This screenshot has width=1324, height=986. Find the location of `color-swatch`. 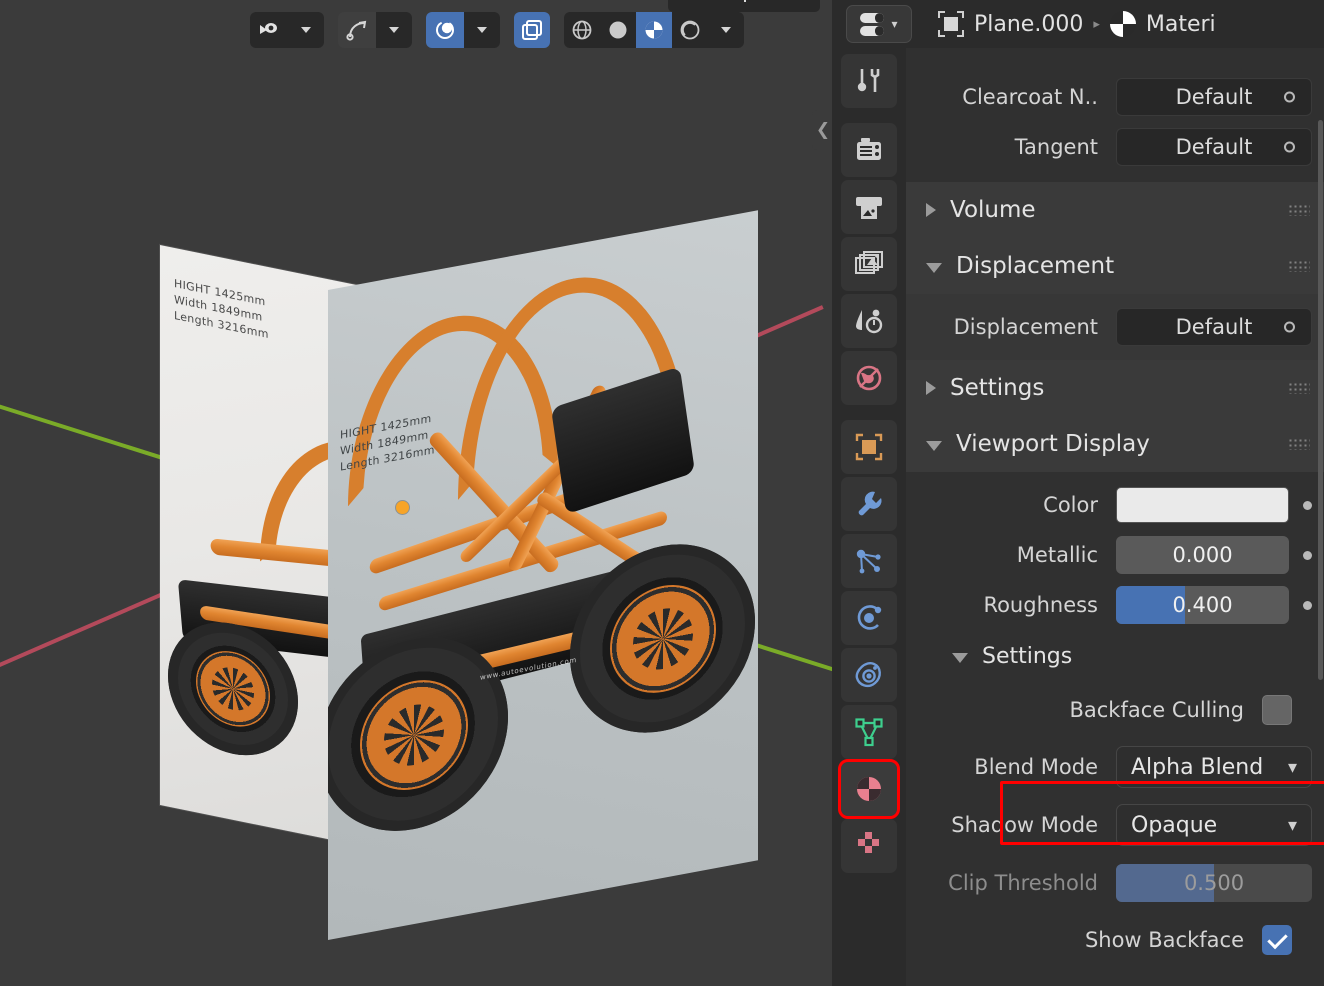

color-swatch is located at coordinates (1202, 505).